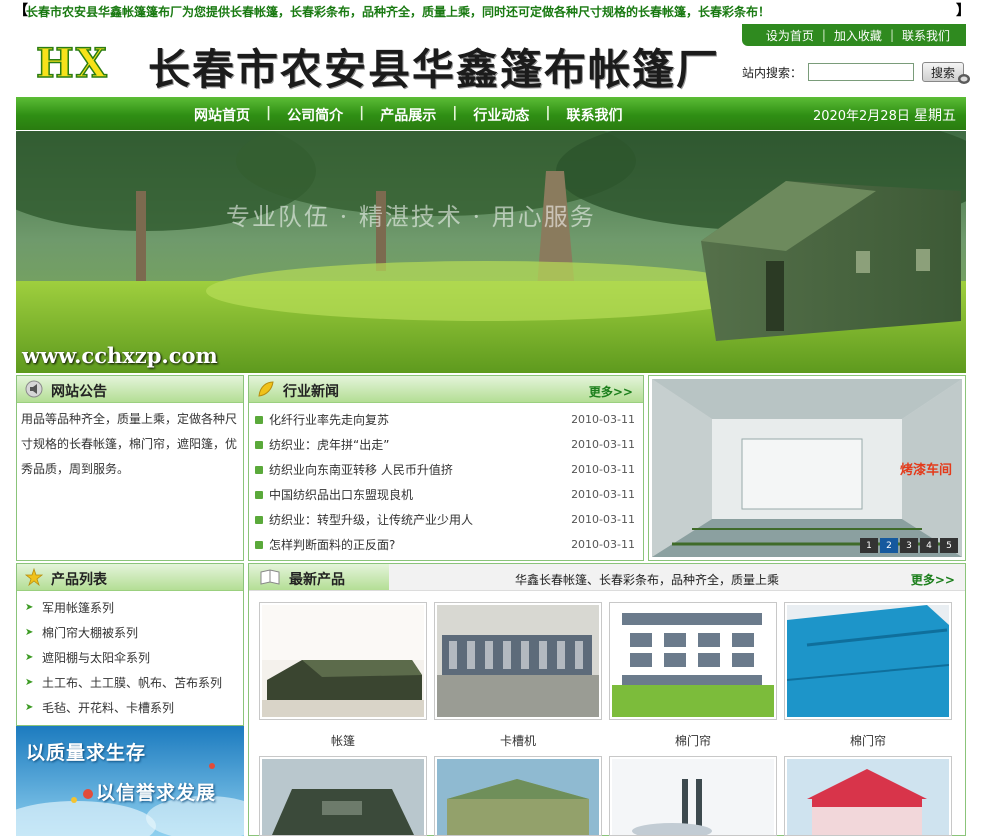 The width and height of the screenshot is (993, 836). I want to click on slider-dot-4: 4, so click(929, 545).